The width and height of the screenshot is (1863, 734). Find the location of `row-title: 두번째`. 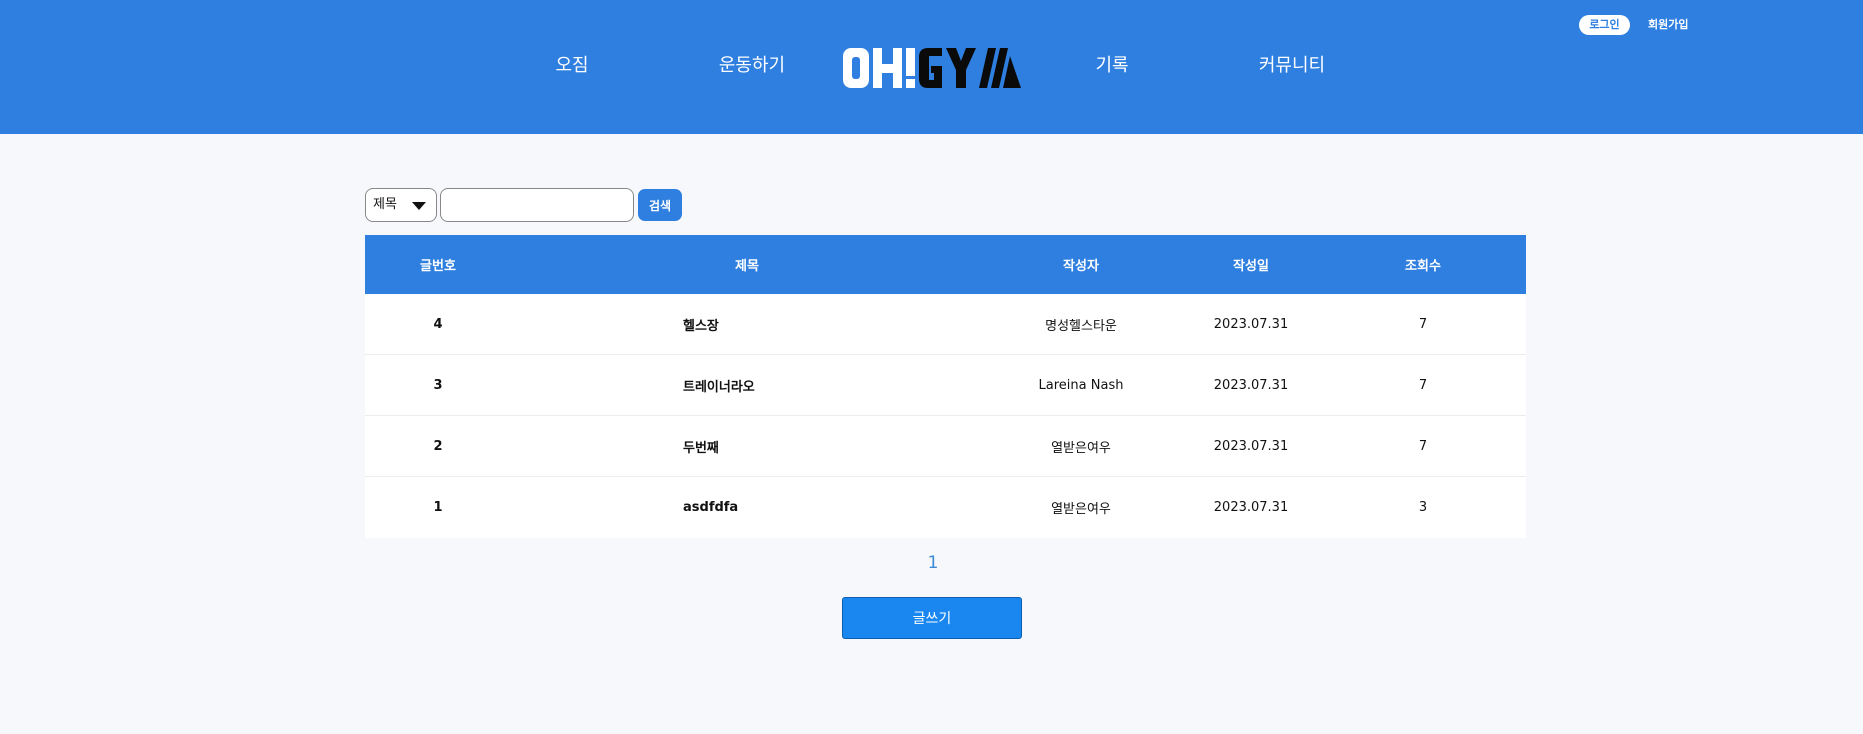

row-title: 두번째 is located at coordinates (747, 446).